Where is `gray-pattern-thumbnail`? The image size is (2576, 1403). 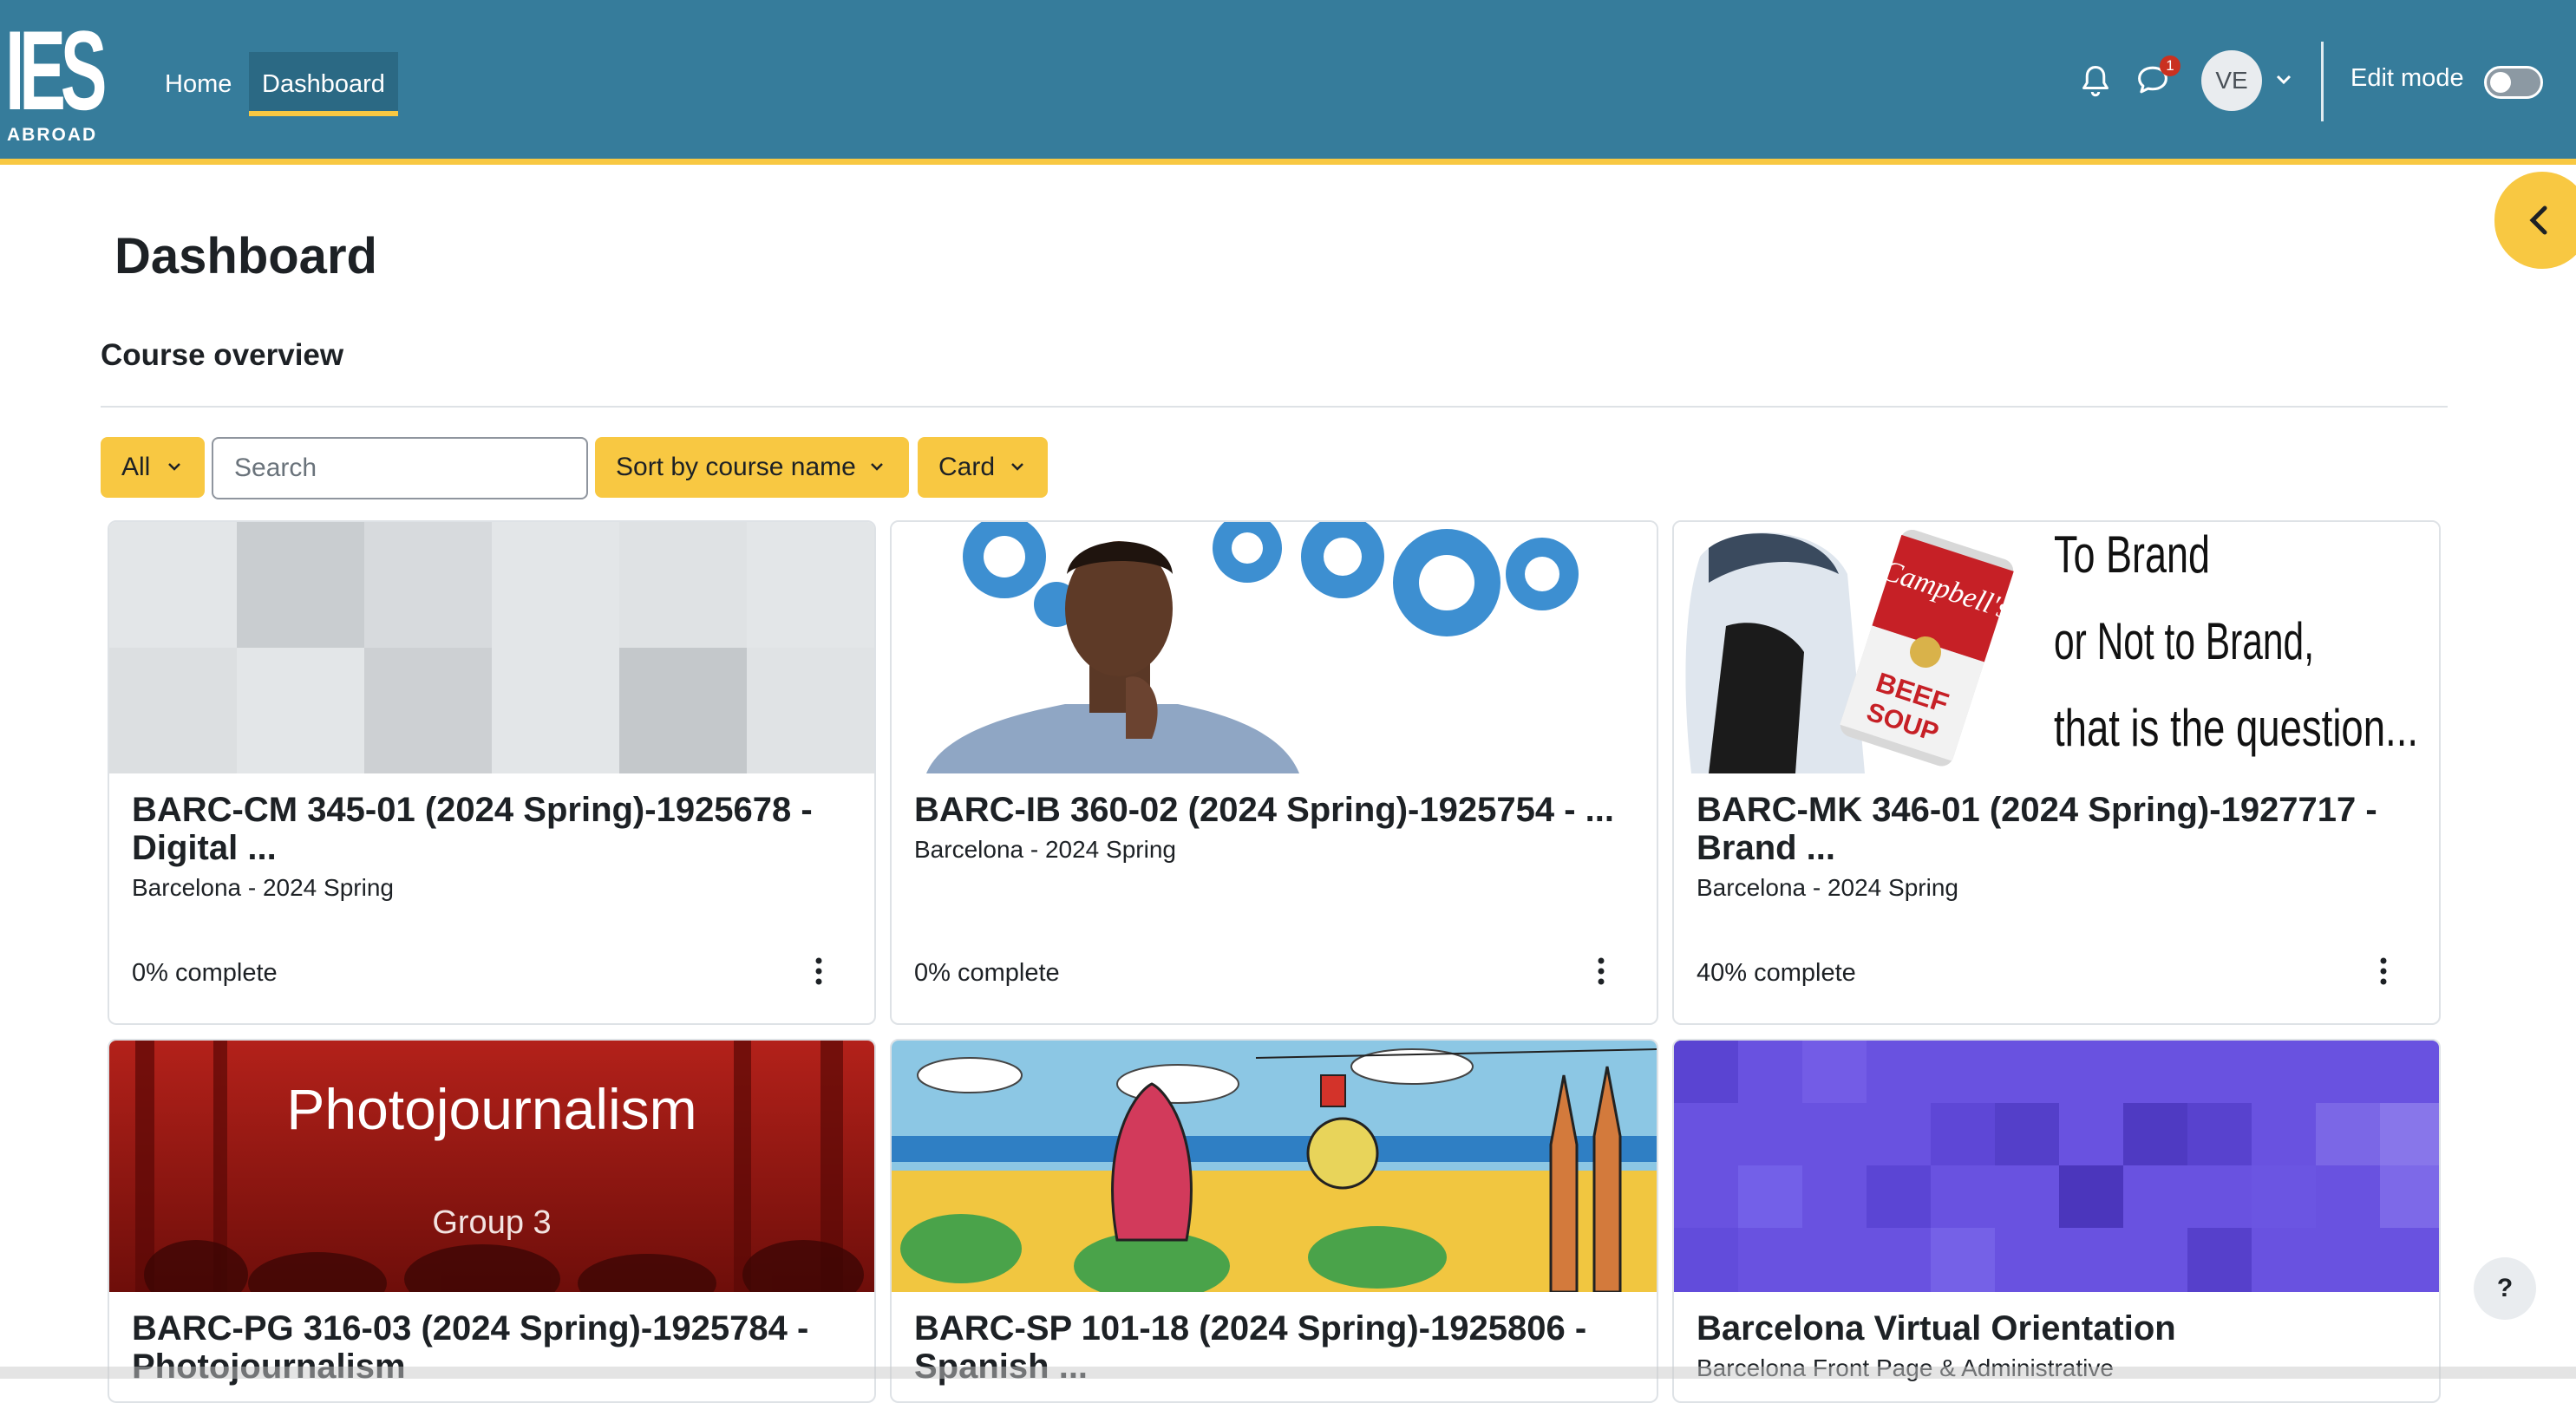 gray-pattern-thumbnail is located at coordinates (491, 648).